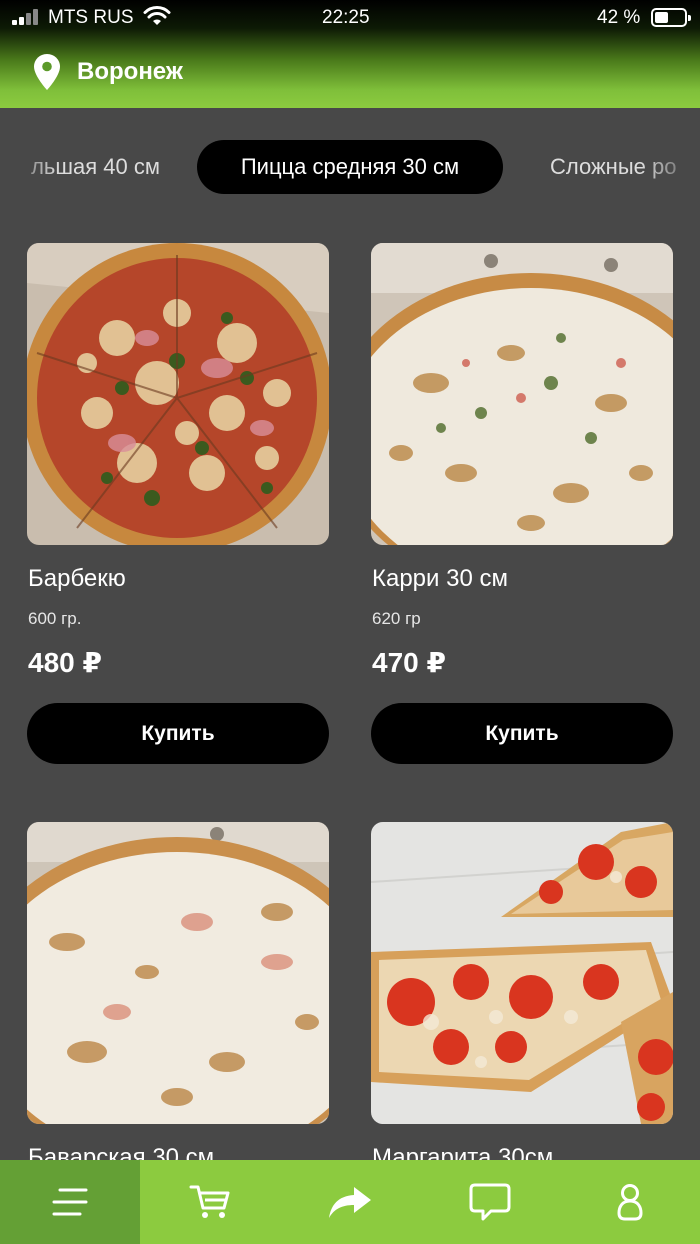  I want to click on nav-cart, so click(210, 1202).